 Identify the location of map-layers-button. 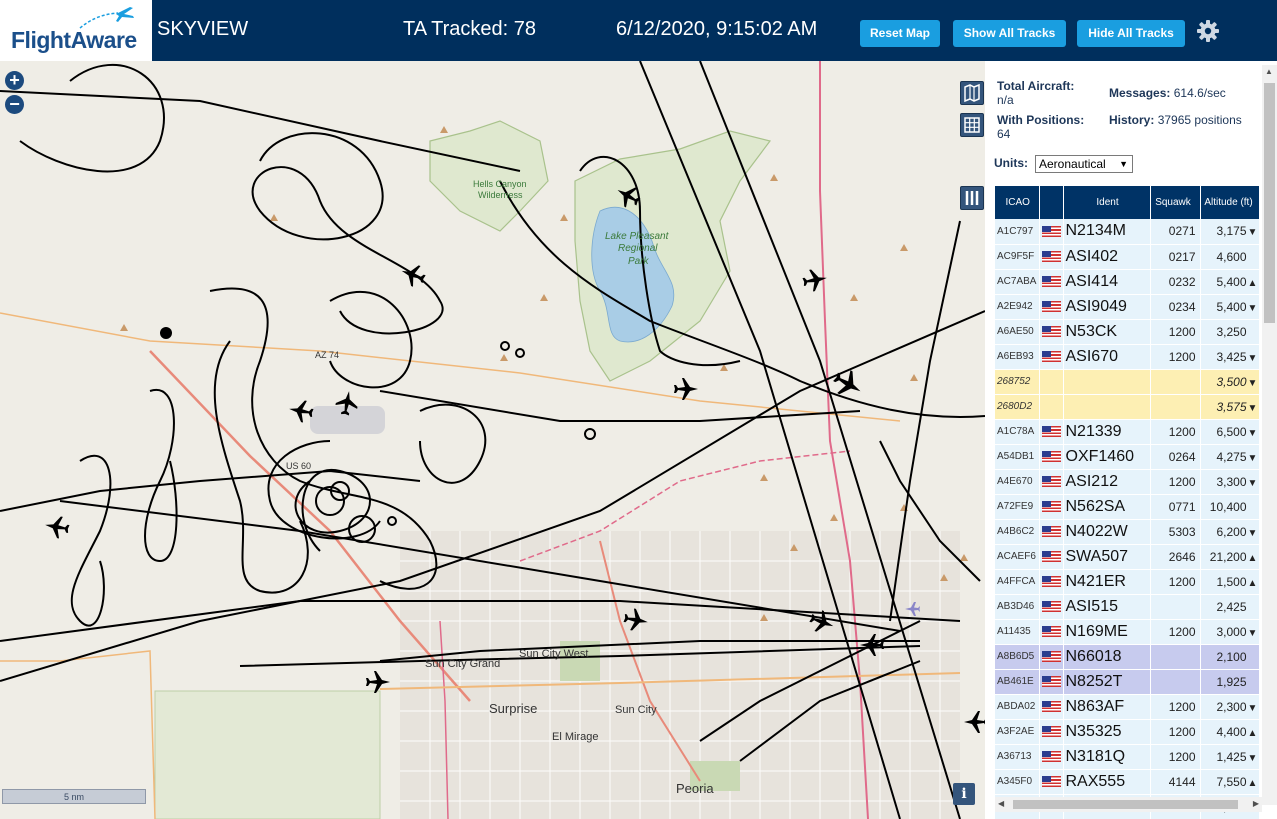
(972, 93).